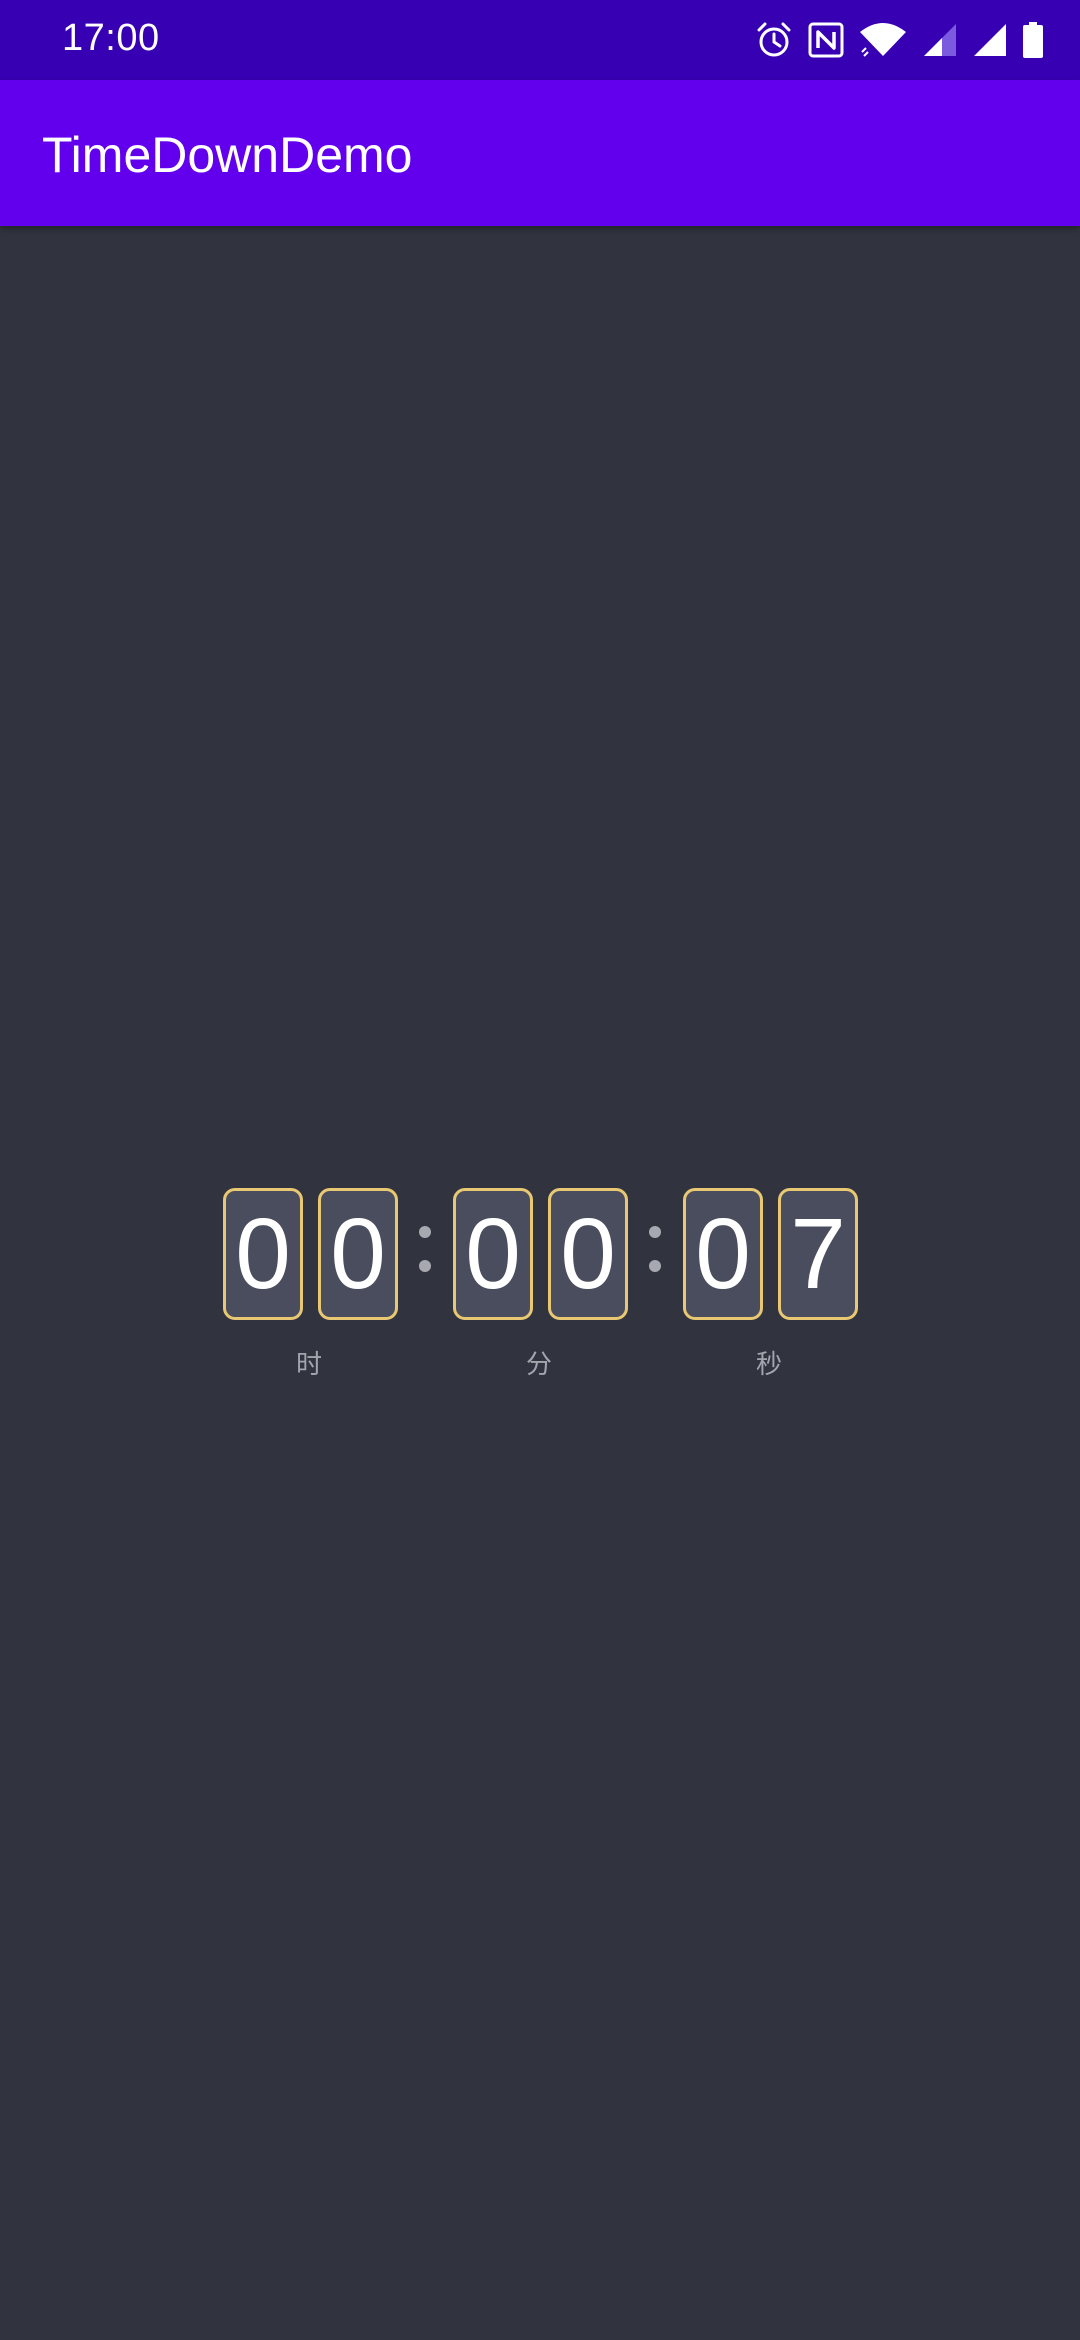  Describe the element at coordinates (883, 40) in the screenshot. I see `wifi-icon` at that location.